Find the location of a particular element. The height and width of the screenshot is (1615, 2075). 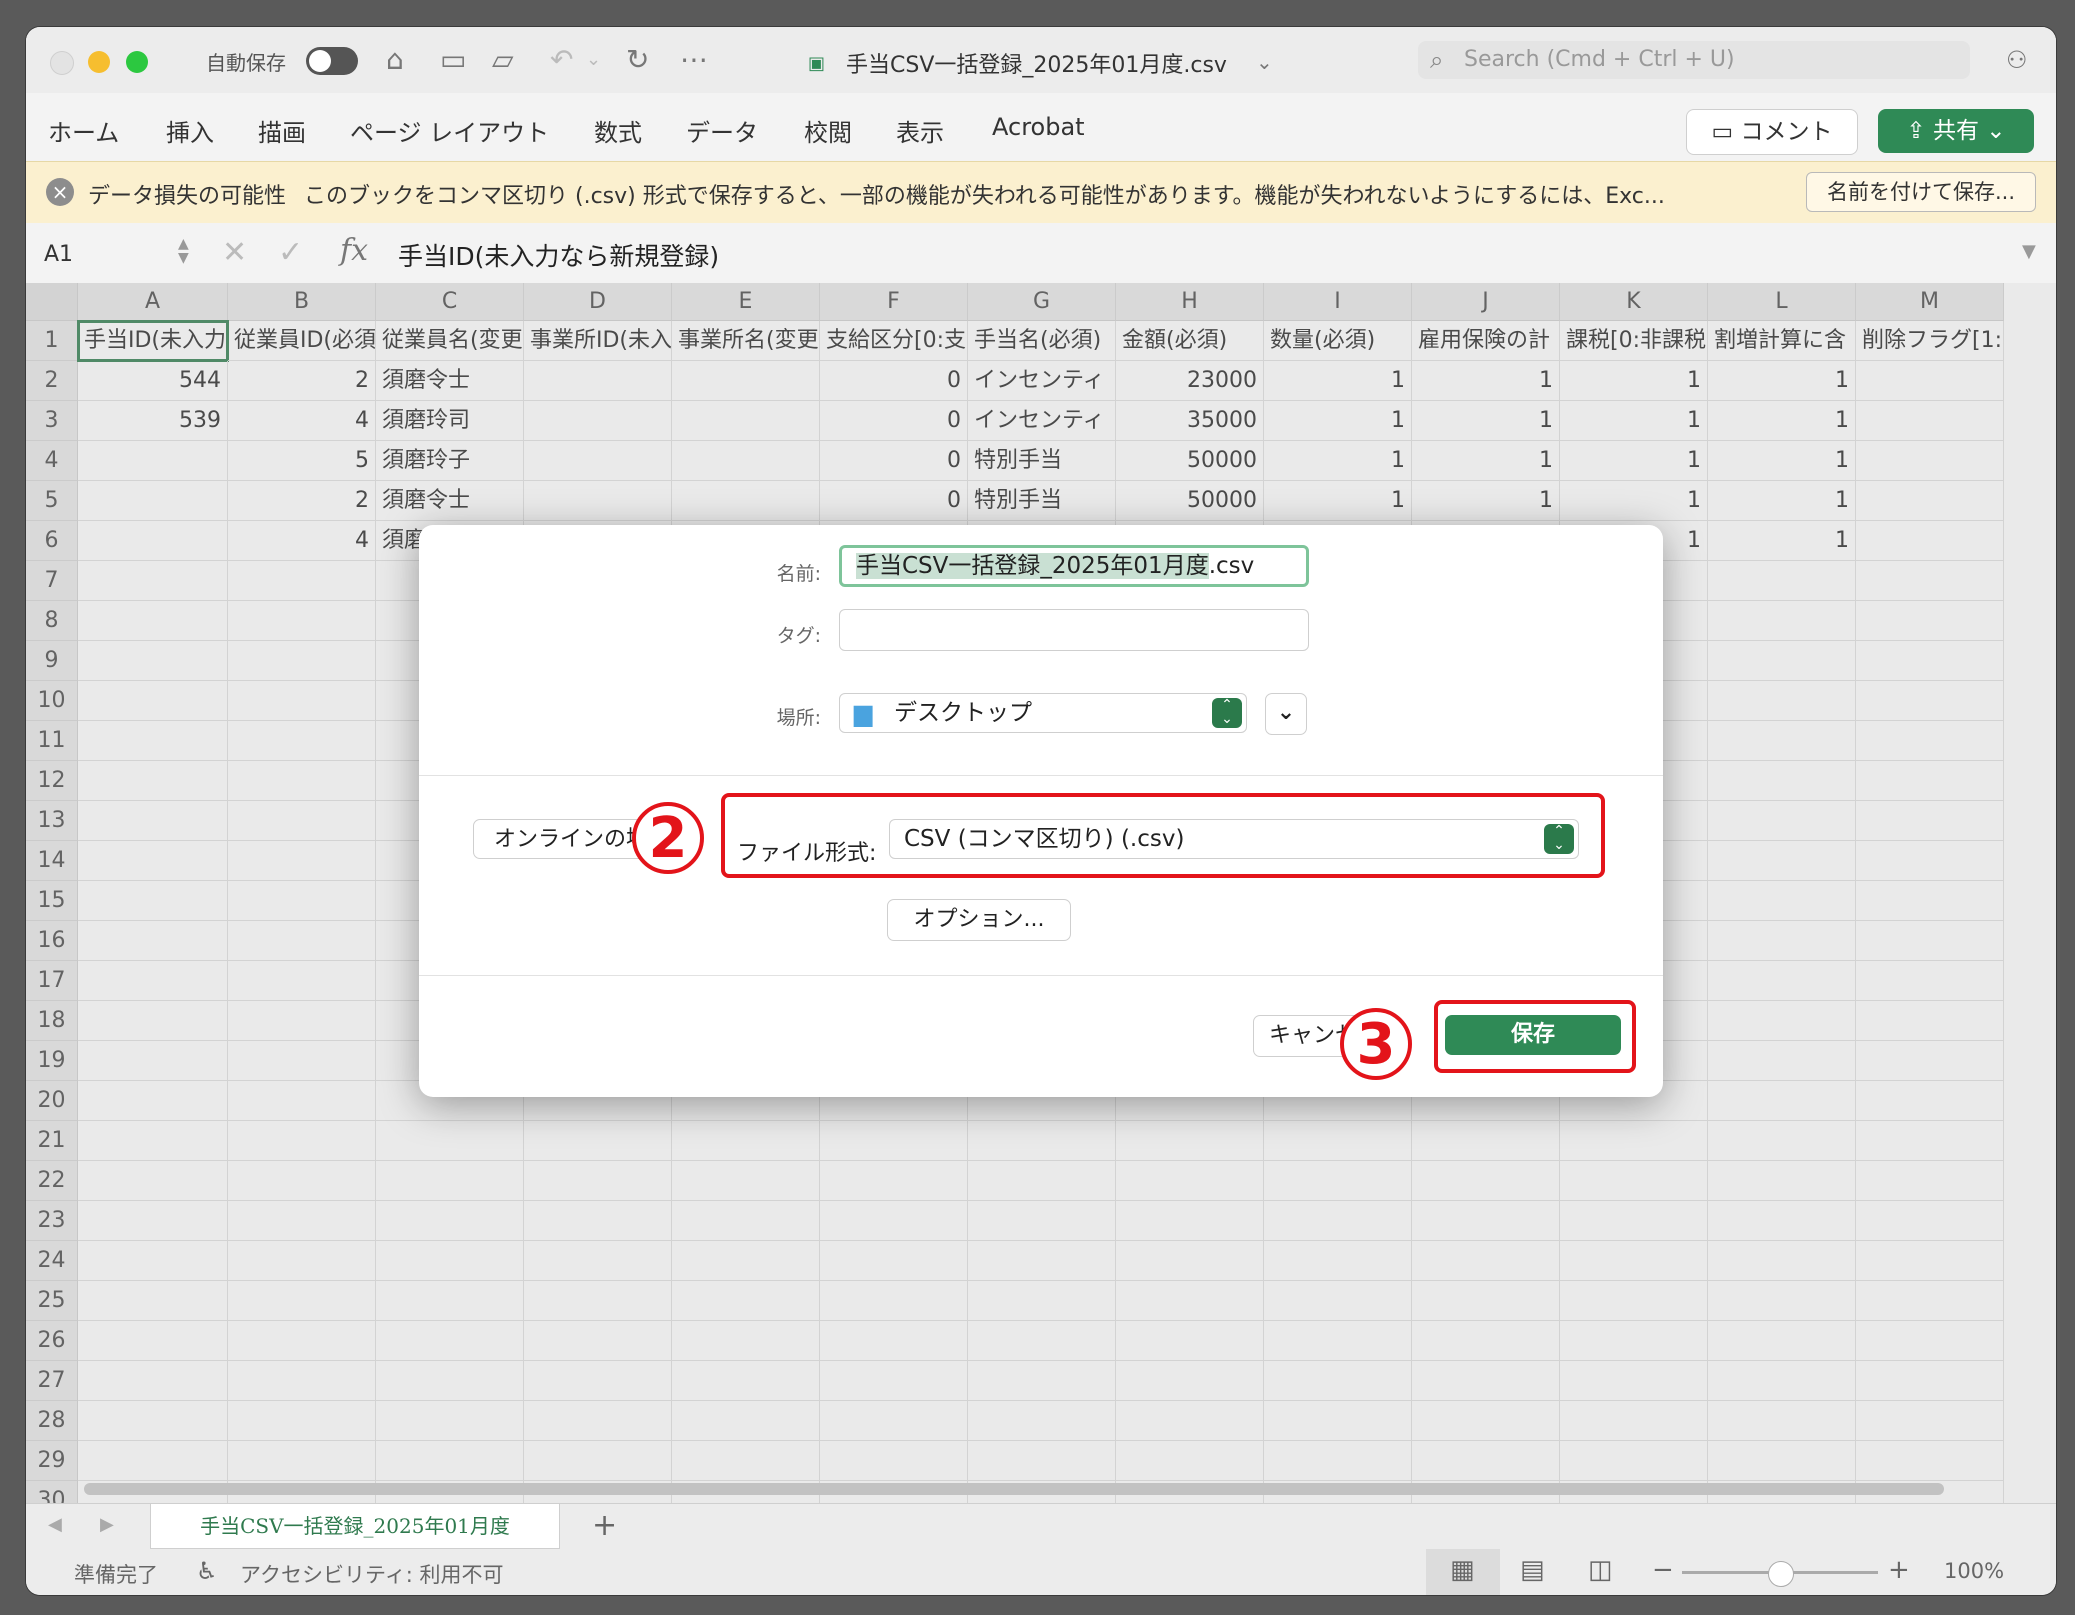

expand-dialog-button: ⌄ is located at coordinates (1286, 714).